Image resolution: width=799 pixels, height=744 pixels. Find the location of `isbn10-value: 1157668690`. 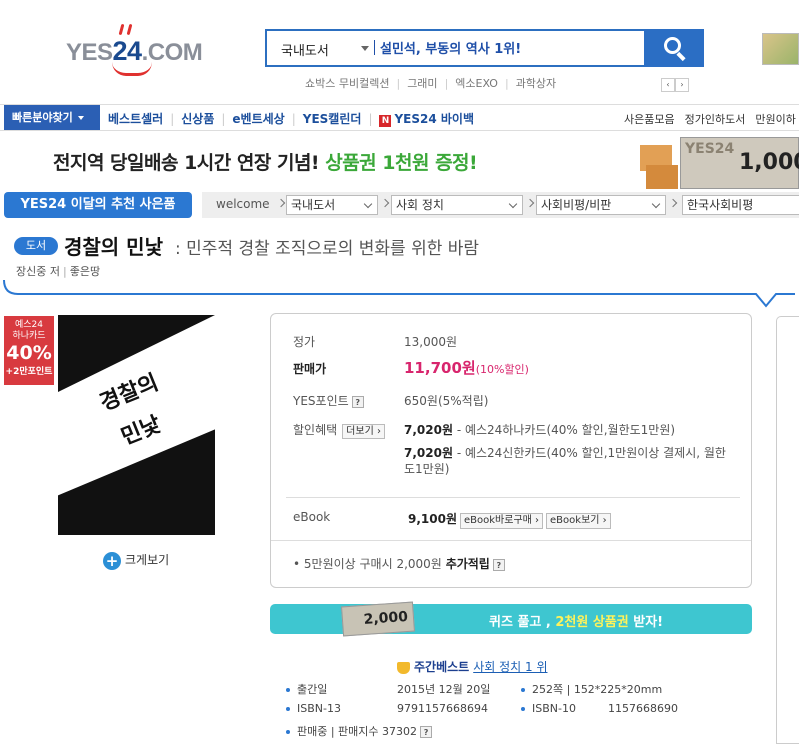

isbn10-value: 1157668690 is located at coordinates (643, 708).